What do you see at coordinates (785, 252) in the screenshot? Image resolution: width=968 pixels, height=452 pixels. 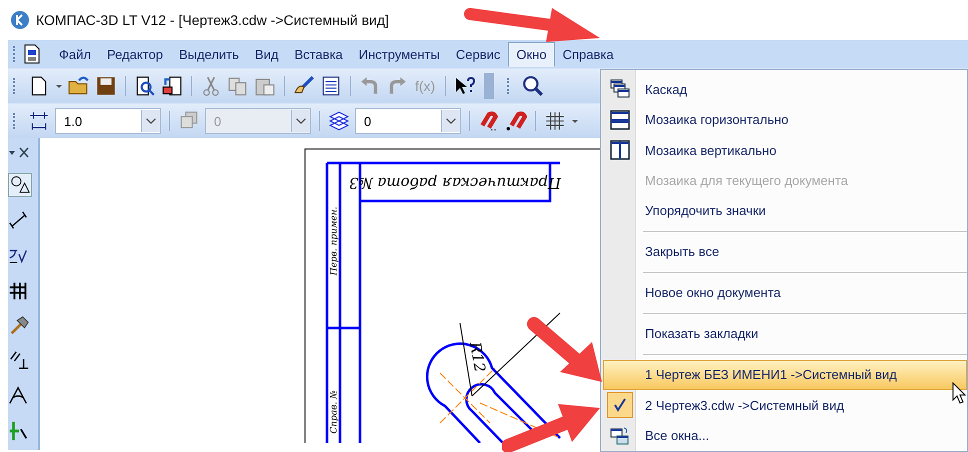 I see `menu-option: Закрыть все` at bounding box center [785, 252].